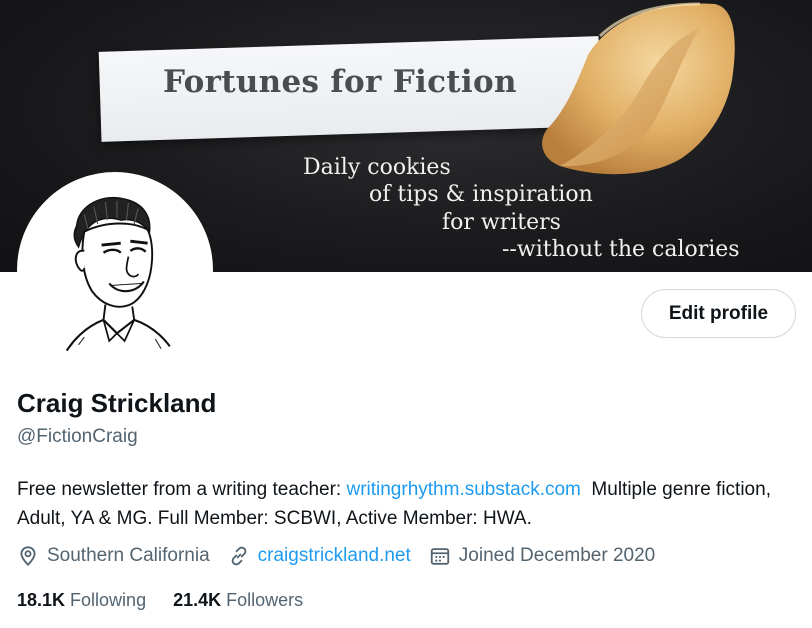 This screenshot has height=628, width=812. What do you see at coordinates (463, 489) in the screenshot?
I see `bio-newsletter-link: writingrhythm.substack.com` at bounding box center [463, 489].